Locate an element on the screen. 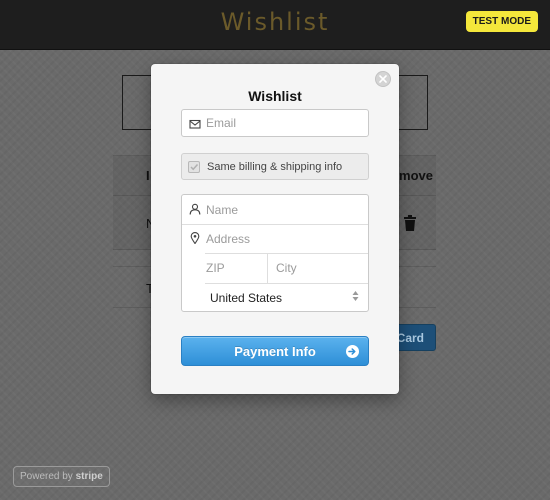 The width and height of the screenshot is (550, 500). test-mode-badge: TEST MODE is located at coordinates (501, 21).